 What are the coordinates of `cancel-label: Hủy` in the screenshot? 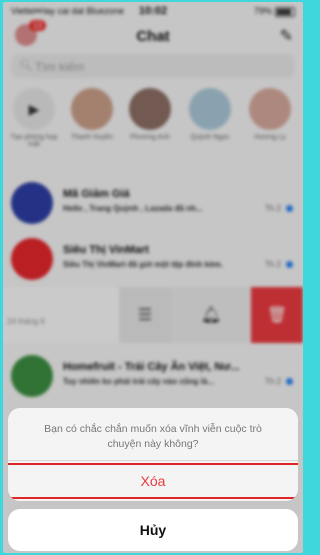 It's located at (153, 530).